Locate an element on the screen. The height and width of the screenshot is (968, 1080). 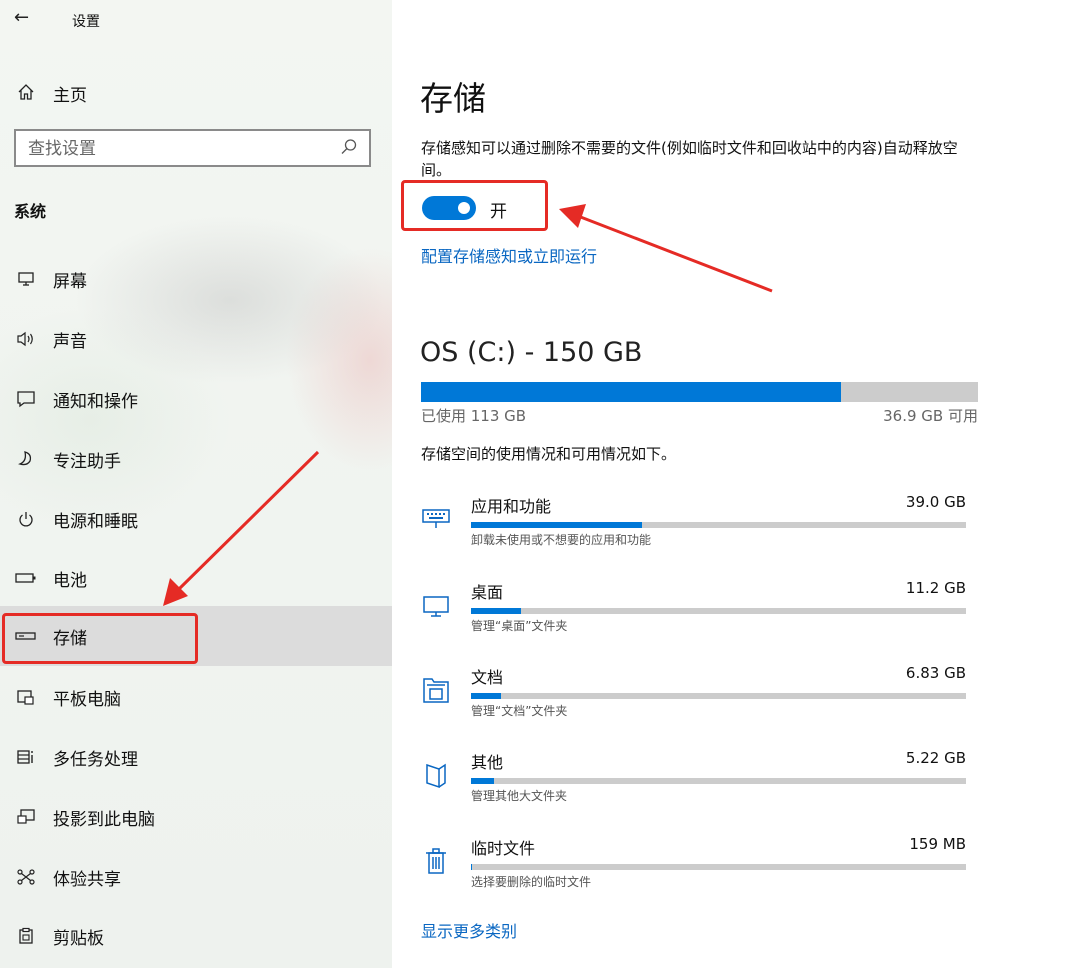
category-size: 39.0 GB is located at coordinates (935, 502).